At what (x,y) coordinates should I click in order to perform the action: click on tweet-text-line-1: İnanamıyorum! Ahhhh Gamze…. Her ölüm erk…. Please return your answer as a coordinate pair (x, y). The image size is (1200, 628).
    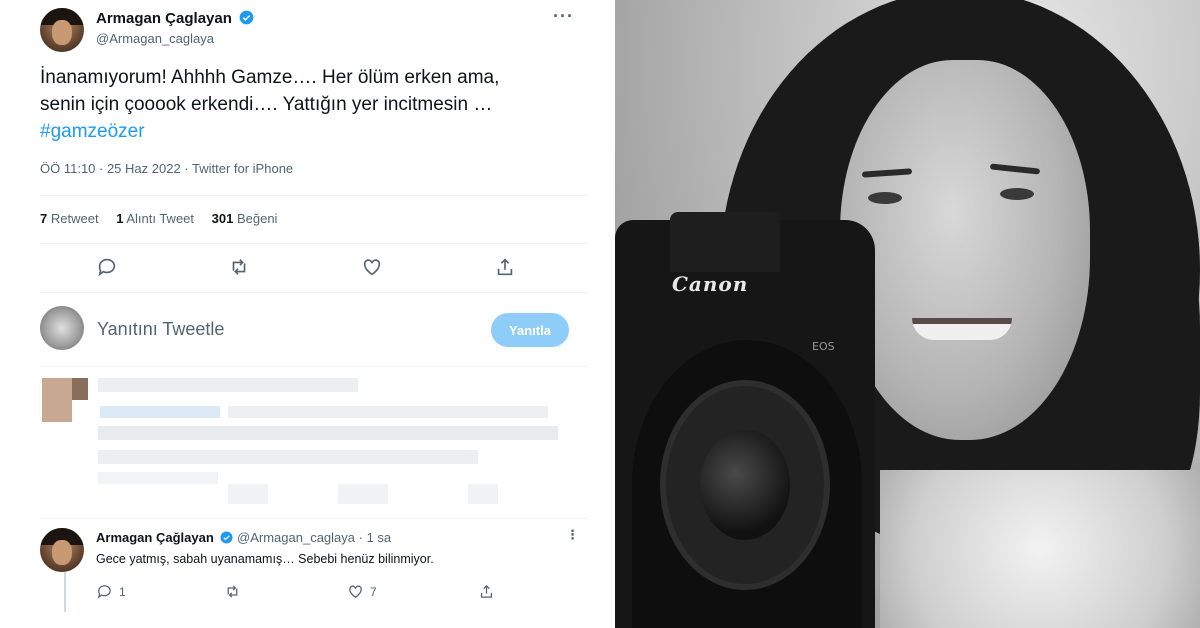
    Looking at the image, I should click on (270, 77).